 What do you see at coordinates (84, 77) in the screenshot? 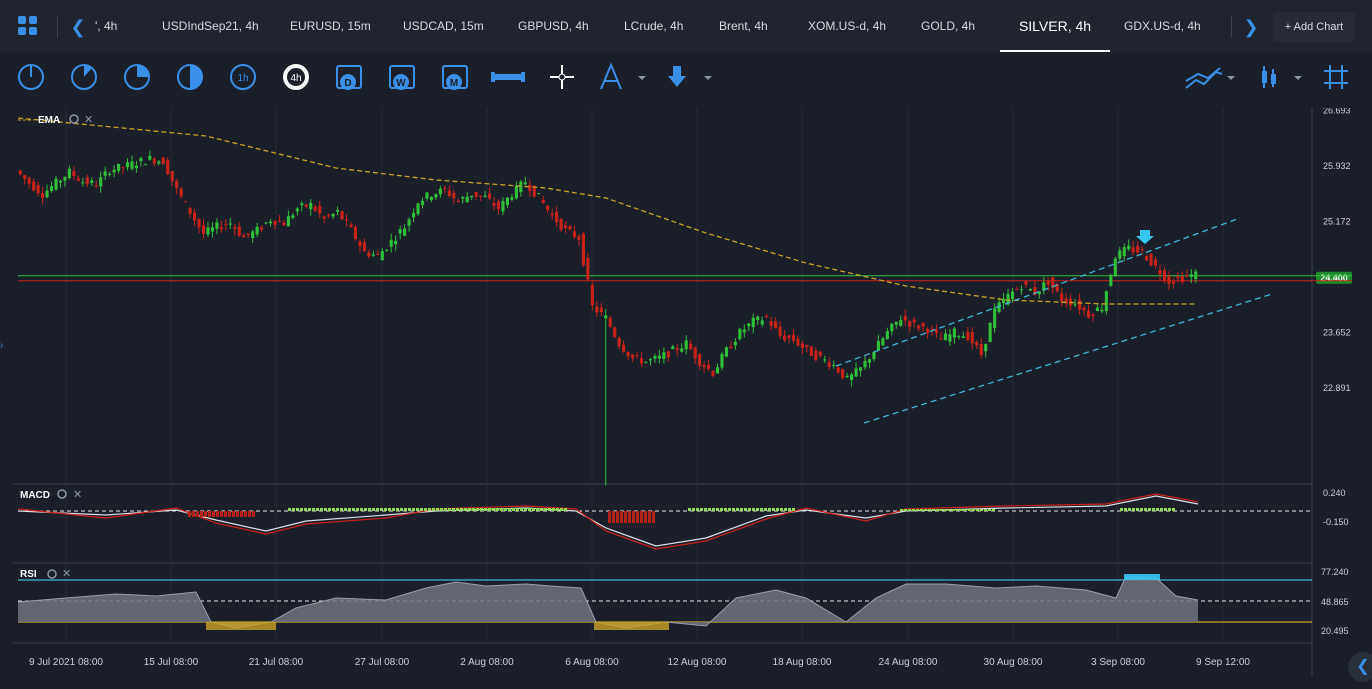
I see `timeframe-5m-button` at bounding box center [84, 77].